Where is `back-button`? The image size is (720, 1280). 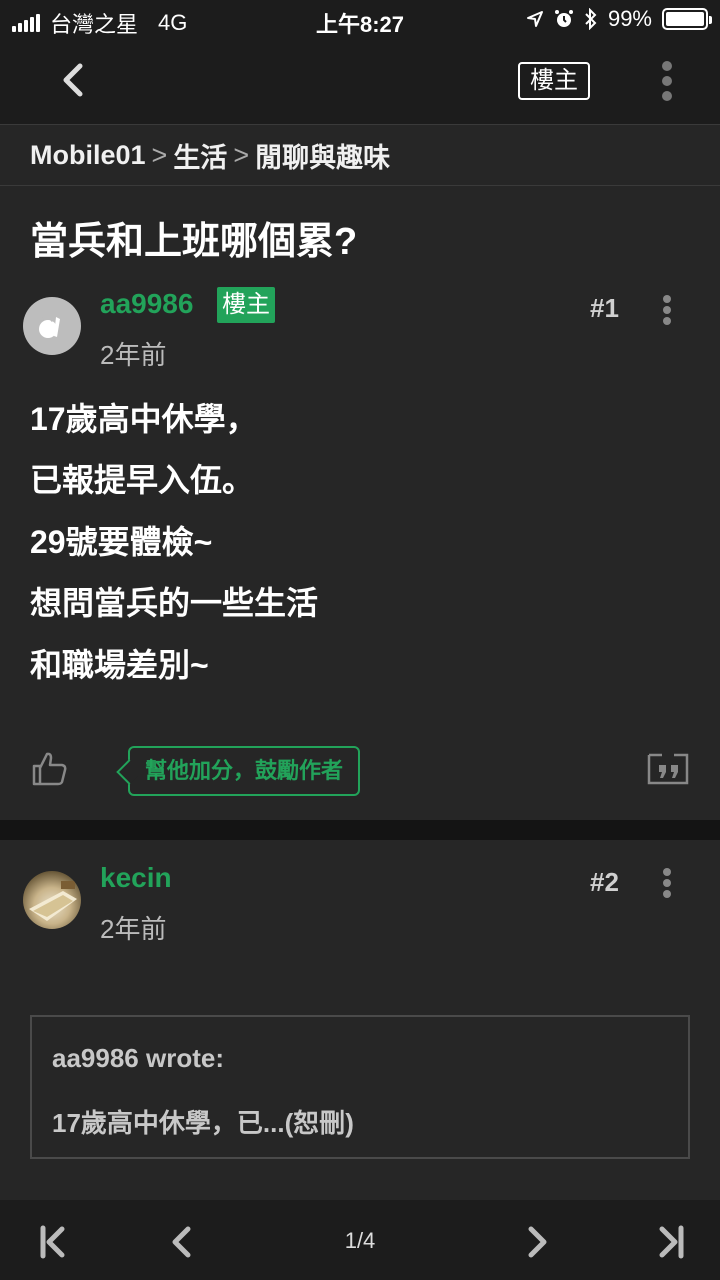 back-button is located at coordinates (74, 80).